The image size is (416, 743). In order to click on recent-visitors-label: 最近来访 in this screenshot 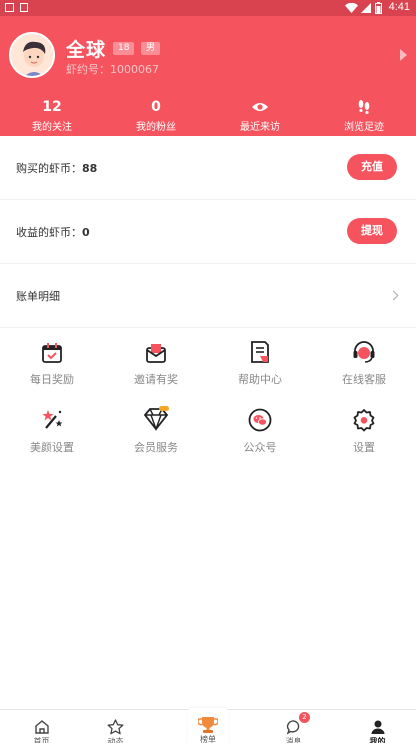, I will do `click(260, 127)`.